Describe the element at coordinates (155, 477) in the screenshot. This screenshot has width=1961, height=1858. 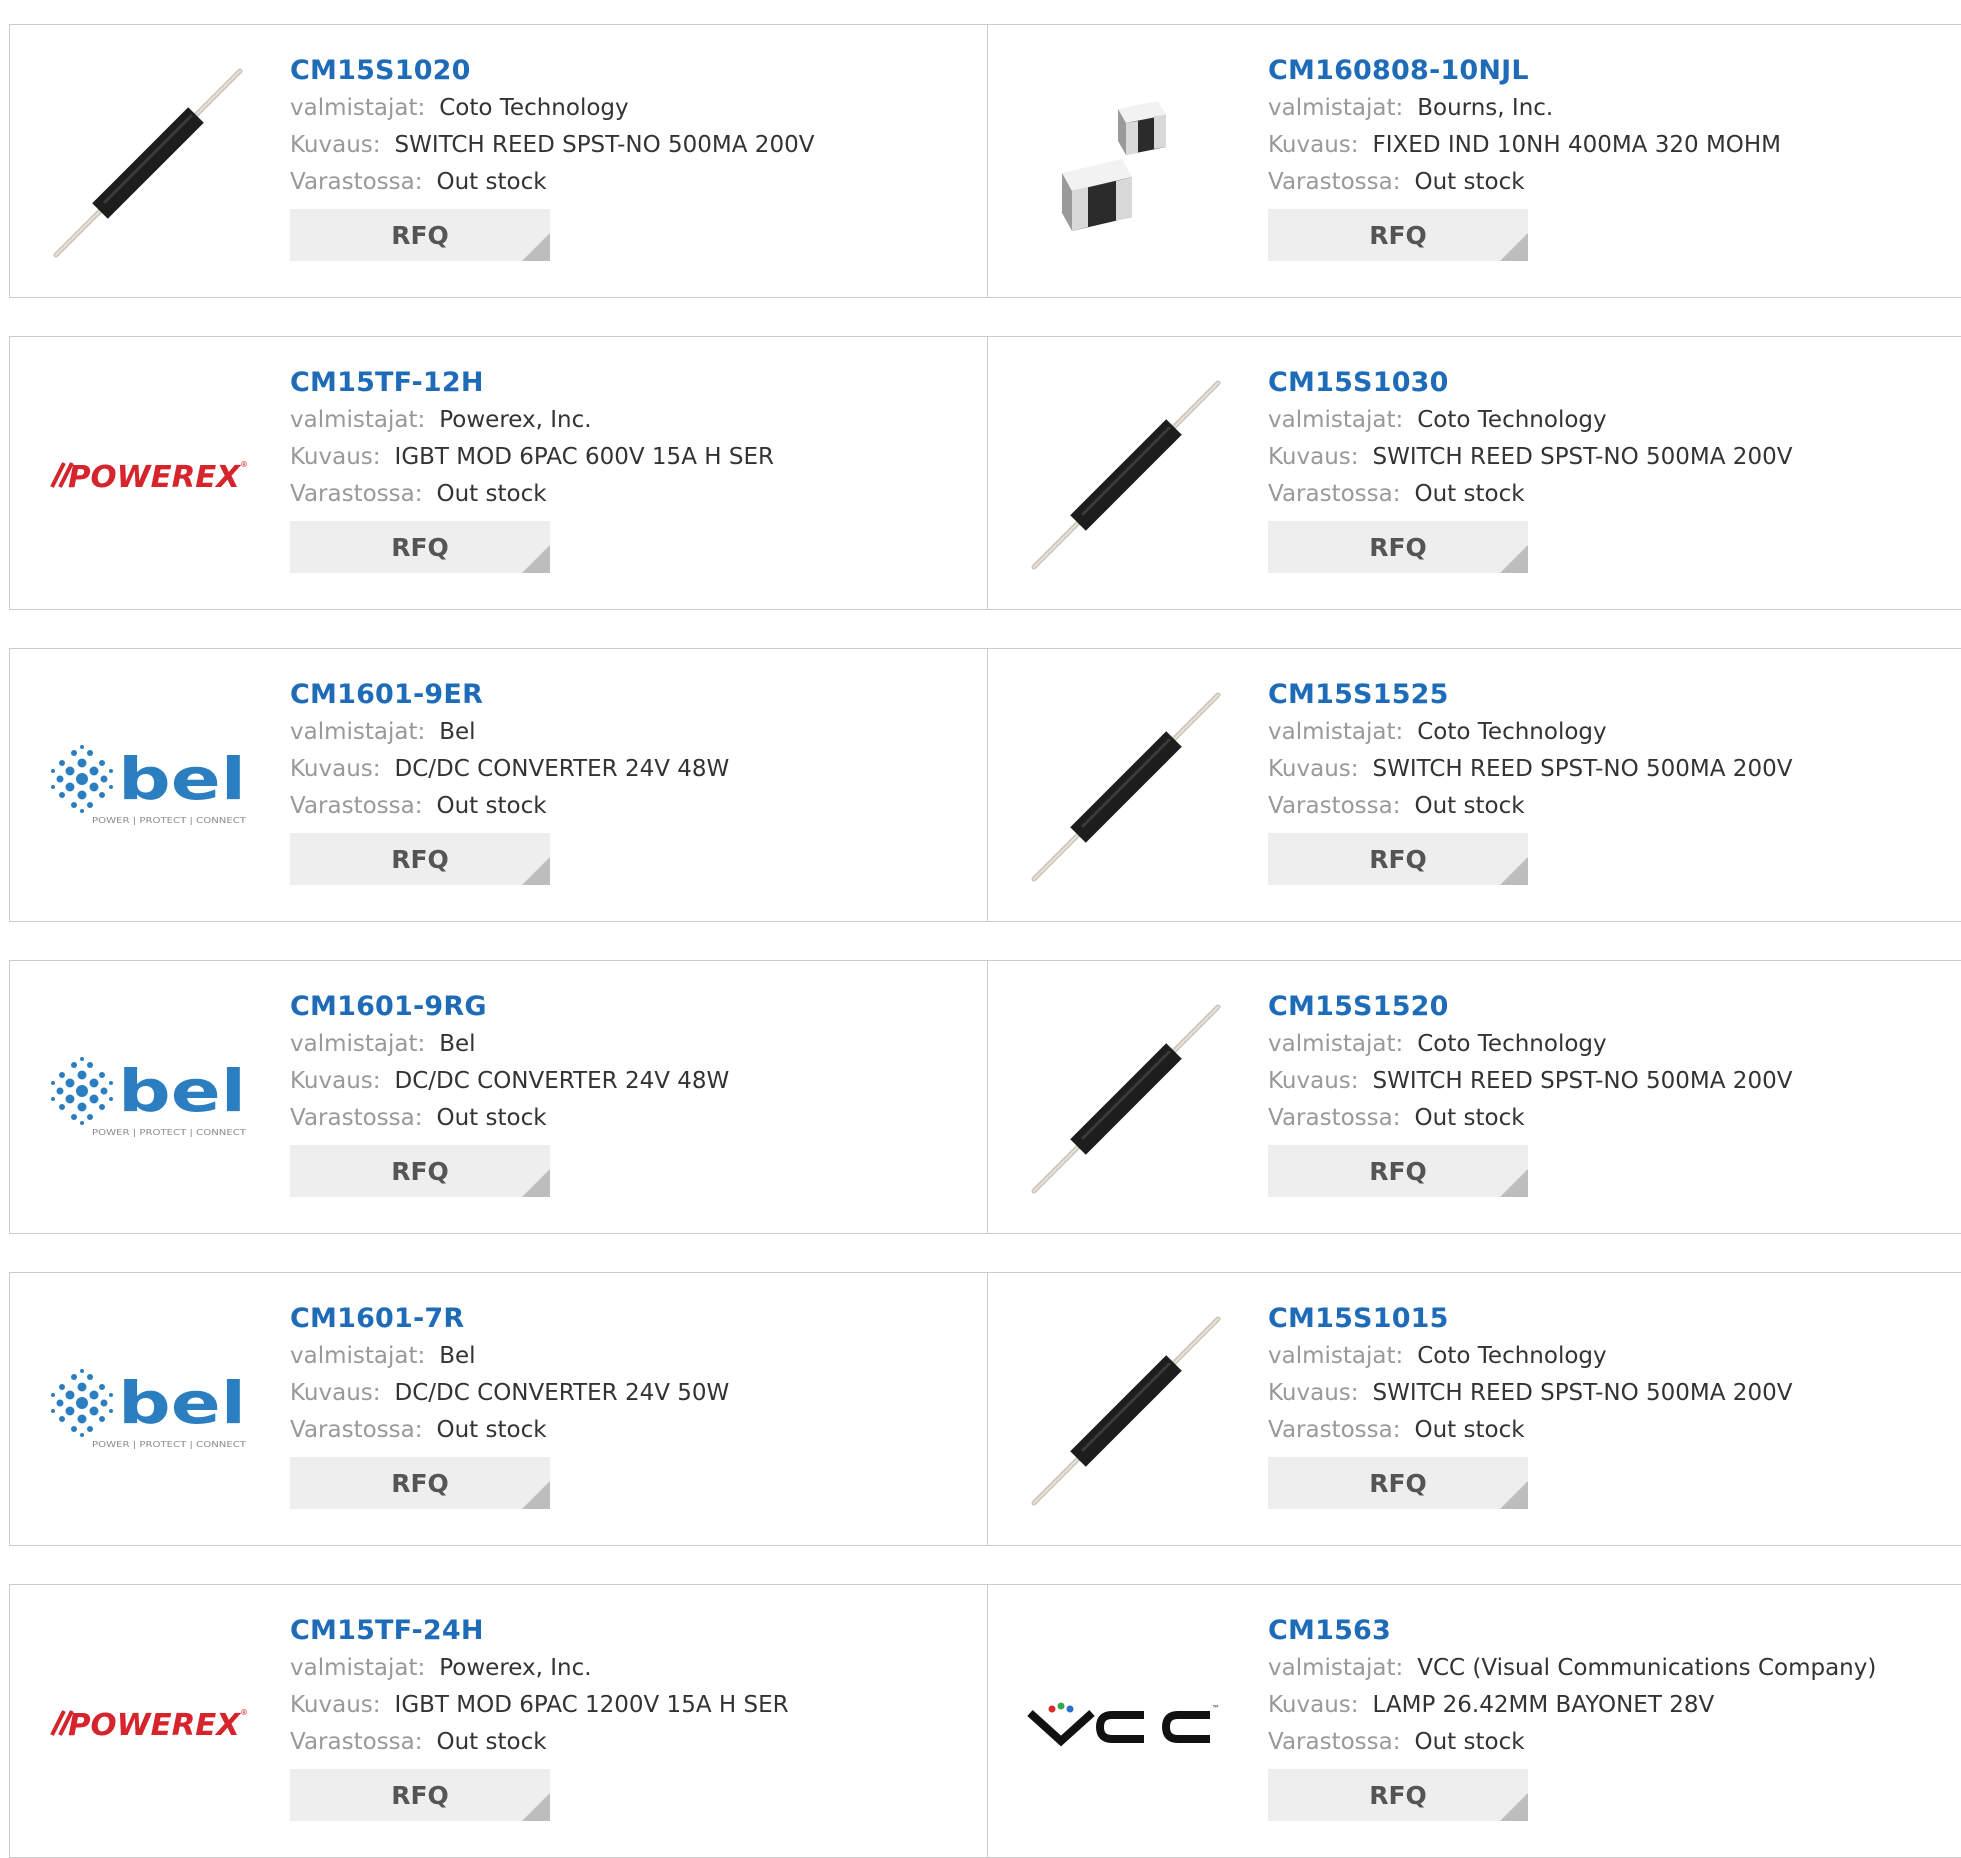
I see `powerex-logo-text: POWEREX` at that location.